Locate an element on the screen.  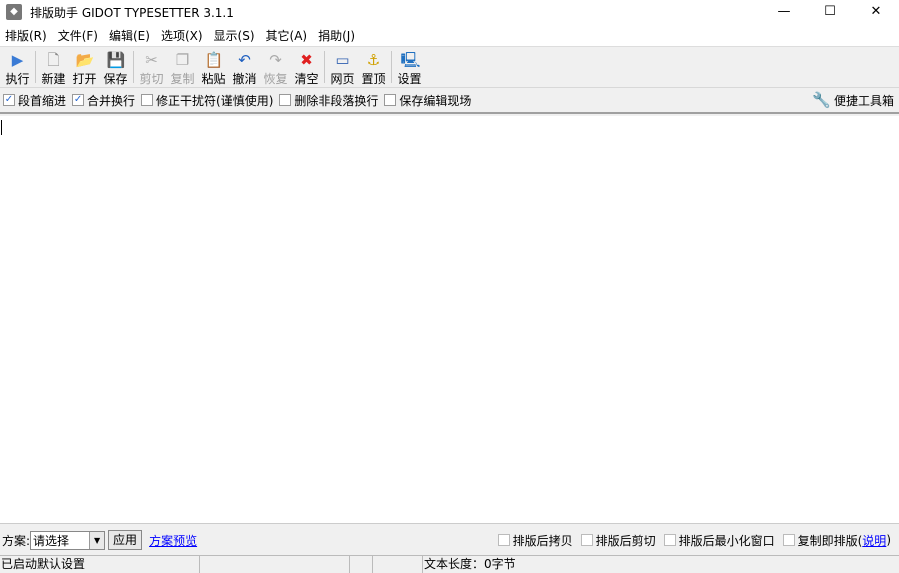
toolbar-button-0: ▶ 执行 is located at coordinates (17, 67).